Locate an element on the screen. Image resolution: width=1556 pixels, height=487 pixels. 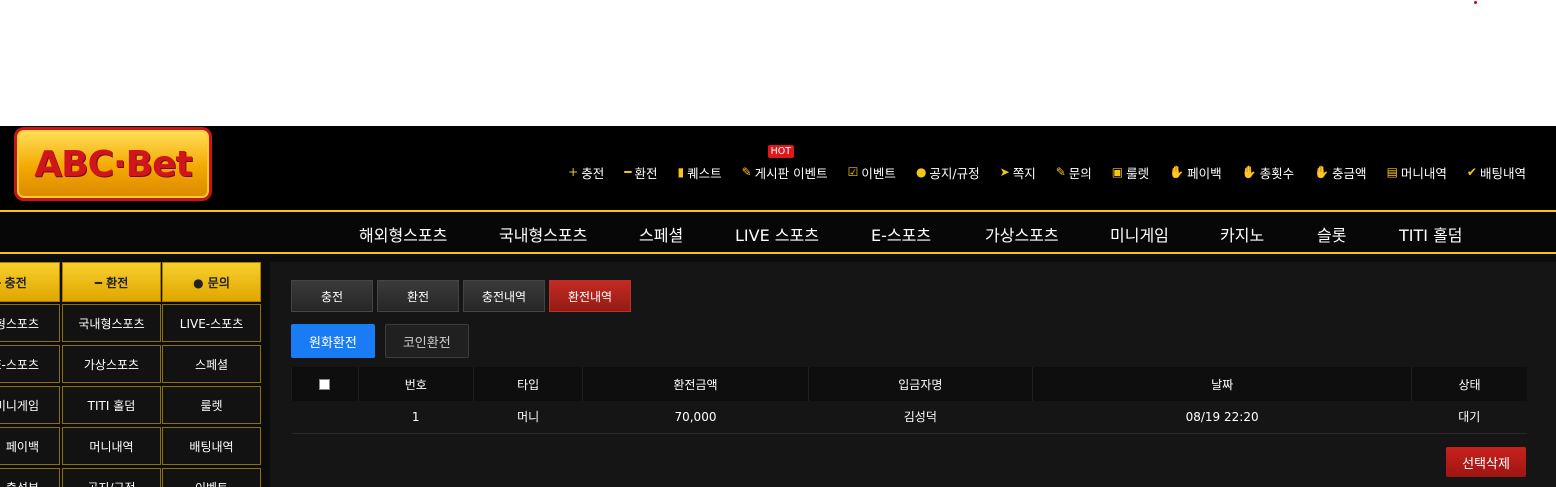
column-header: 입금자명 is located at coordinates (920, 384).